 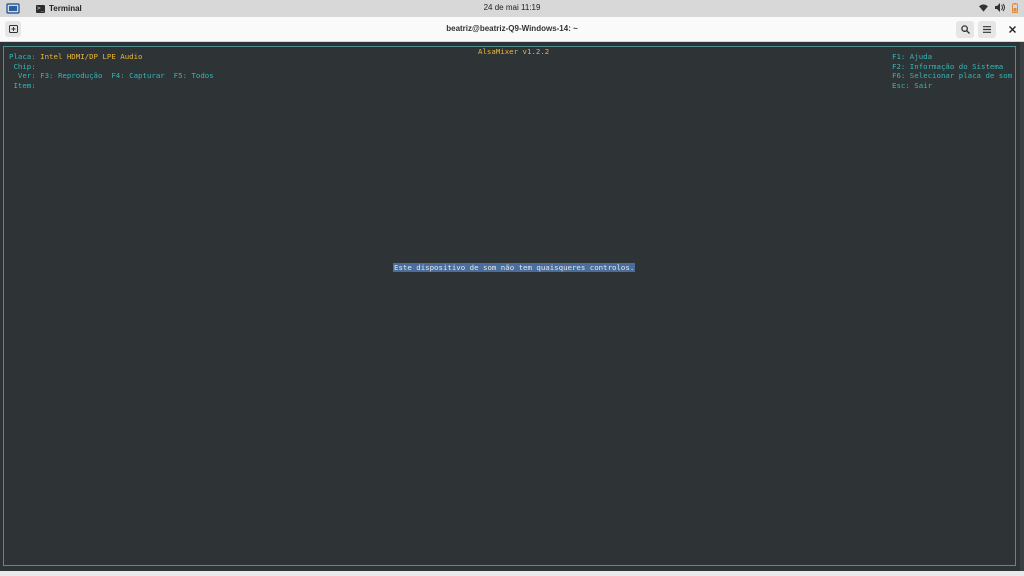 What do you see at coordinates (512, 573) in the screenshot?
I see `window-bottom-edge` at bounding box center [512, 573].